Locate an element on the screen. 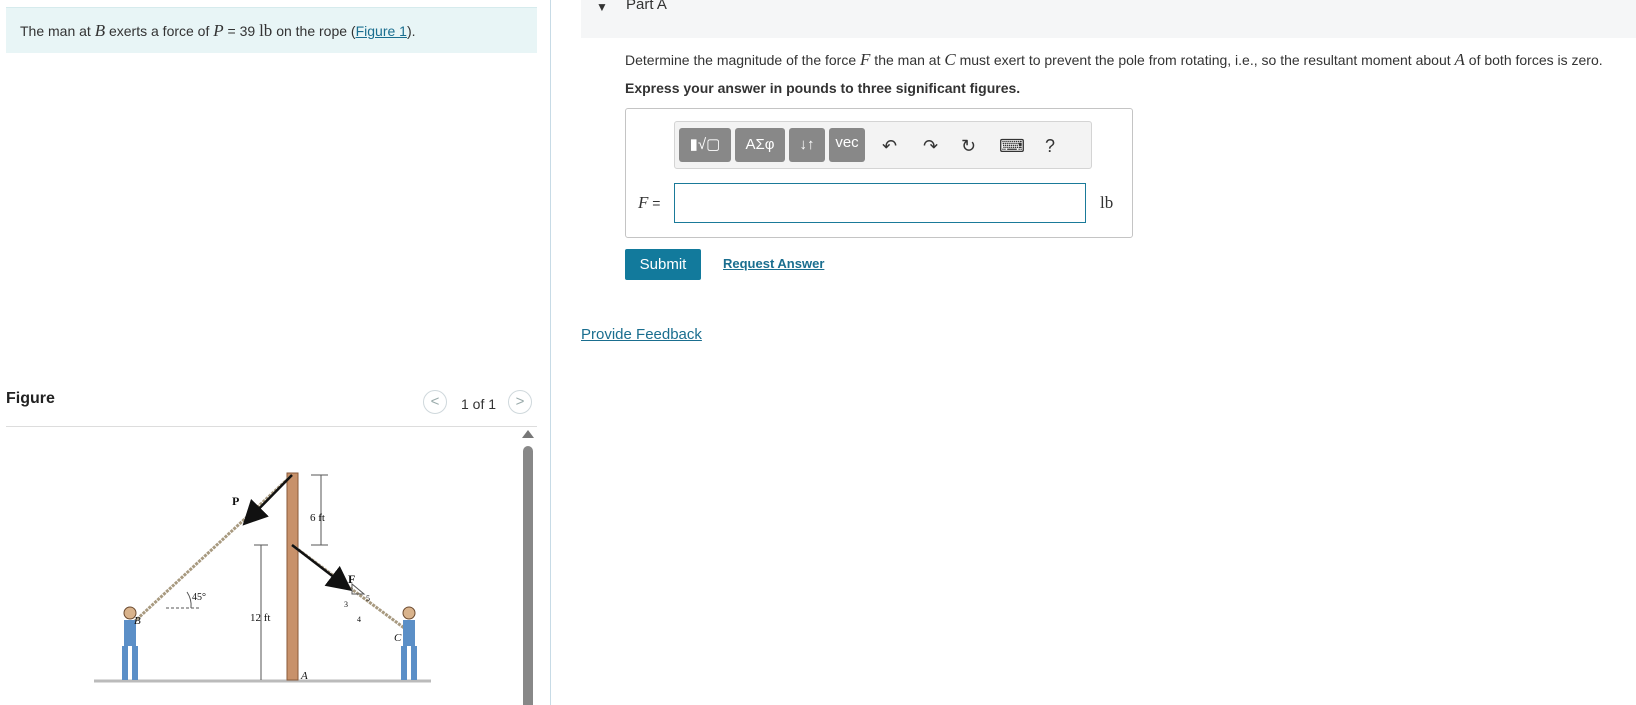 This screenshot has width=1636, height=705. templates-button: ▮√▢ is located at coordinates (705, 145).